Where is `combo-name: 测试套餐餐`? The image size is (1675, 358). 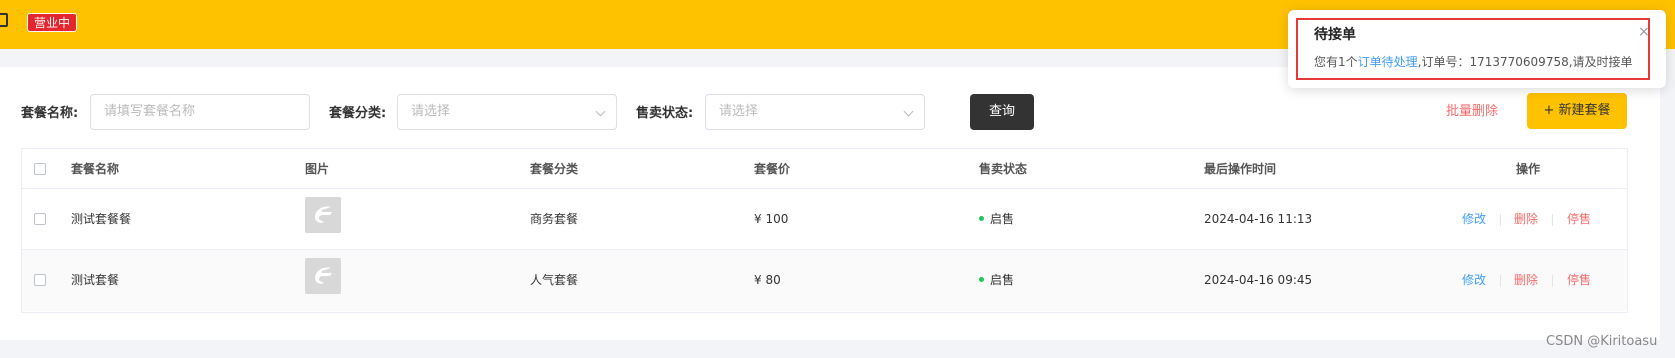 combo-name: 测试套餐餐 is located at coordinates (101, 219).